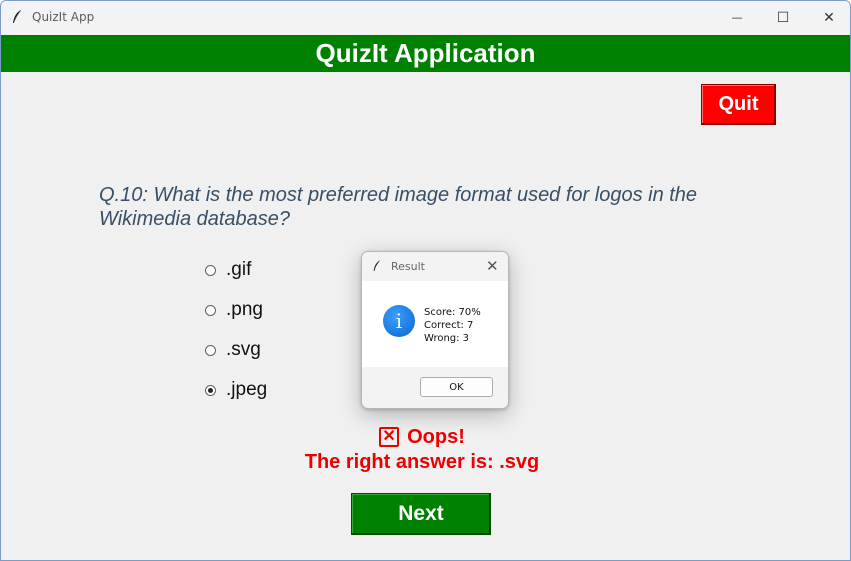 This screenshot has width=851, height=561. I want to click on quit-button: Quit, so click(738, 104).